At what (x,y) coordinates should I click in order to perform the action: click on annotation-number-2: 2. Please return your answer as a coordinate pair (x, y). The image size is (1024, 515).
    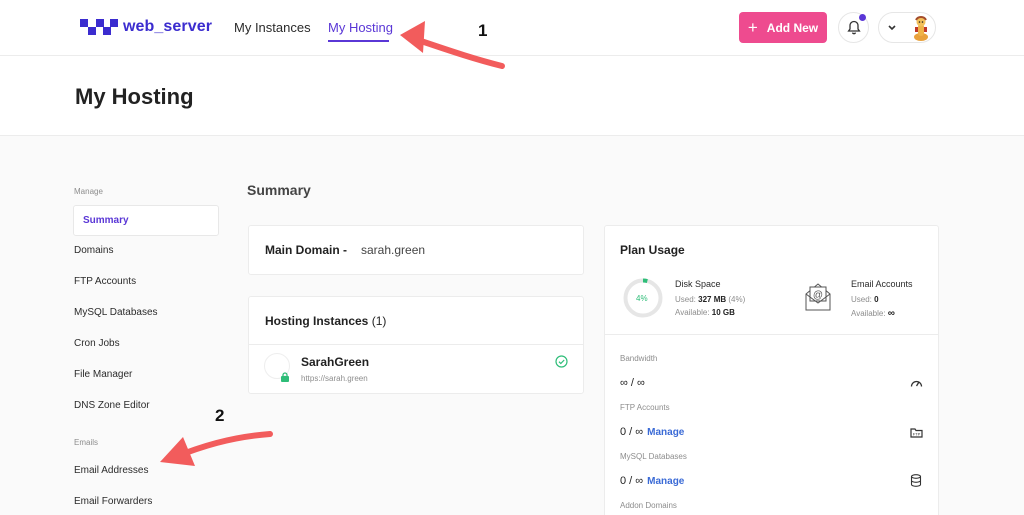
    Looking at the image, I should click on (220, 415).